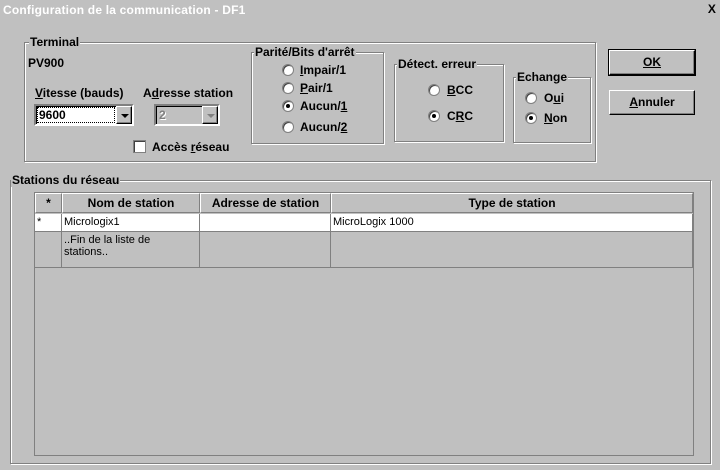 The width and height of the screenshot is (720, 470). Describe the element at coordinates (323, 70) in the screenshot. I see `parity-impair-label: Impair/1` at that location.